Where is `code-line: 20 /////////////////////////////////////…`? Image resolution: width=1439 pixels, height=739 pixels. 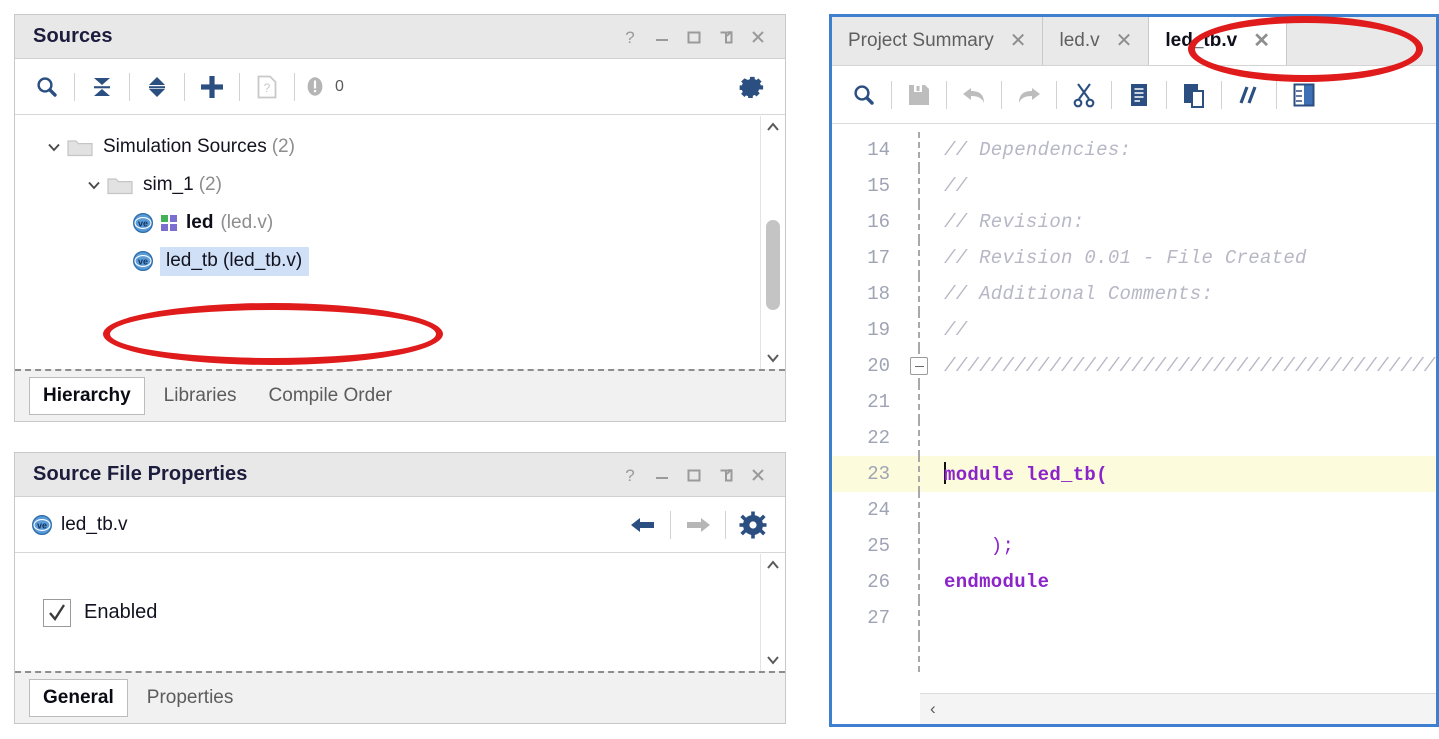
code-line: 20 /////////////////////////////////////… is located at coordinates (1134, 366).